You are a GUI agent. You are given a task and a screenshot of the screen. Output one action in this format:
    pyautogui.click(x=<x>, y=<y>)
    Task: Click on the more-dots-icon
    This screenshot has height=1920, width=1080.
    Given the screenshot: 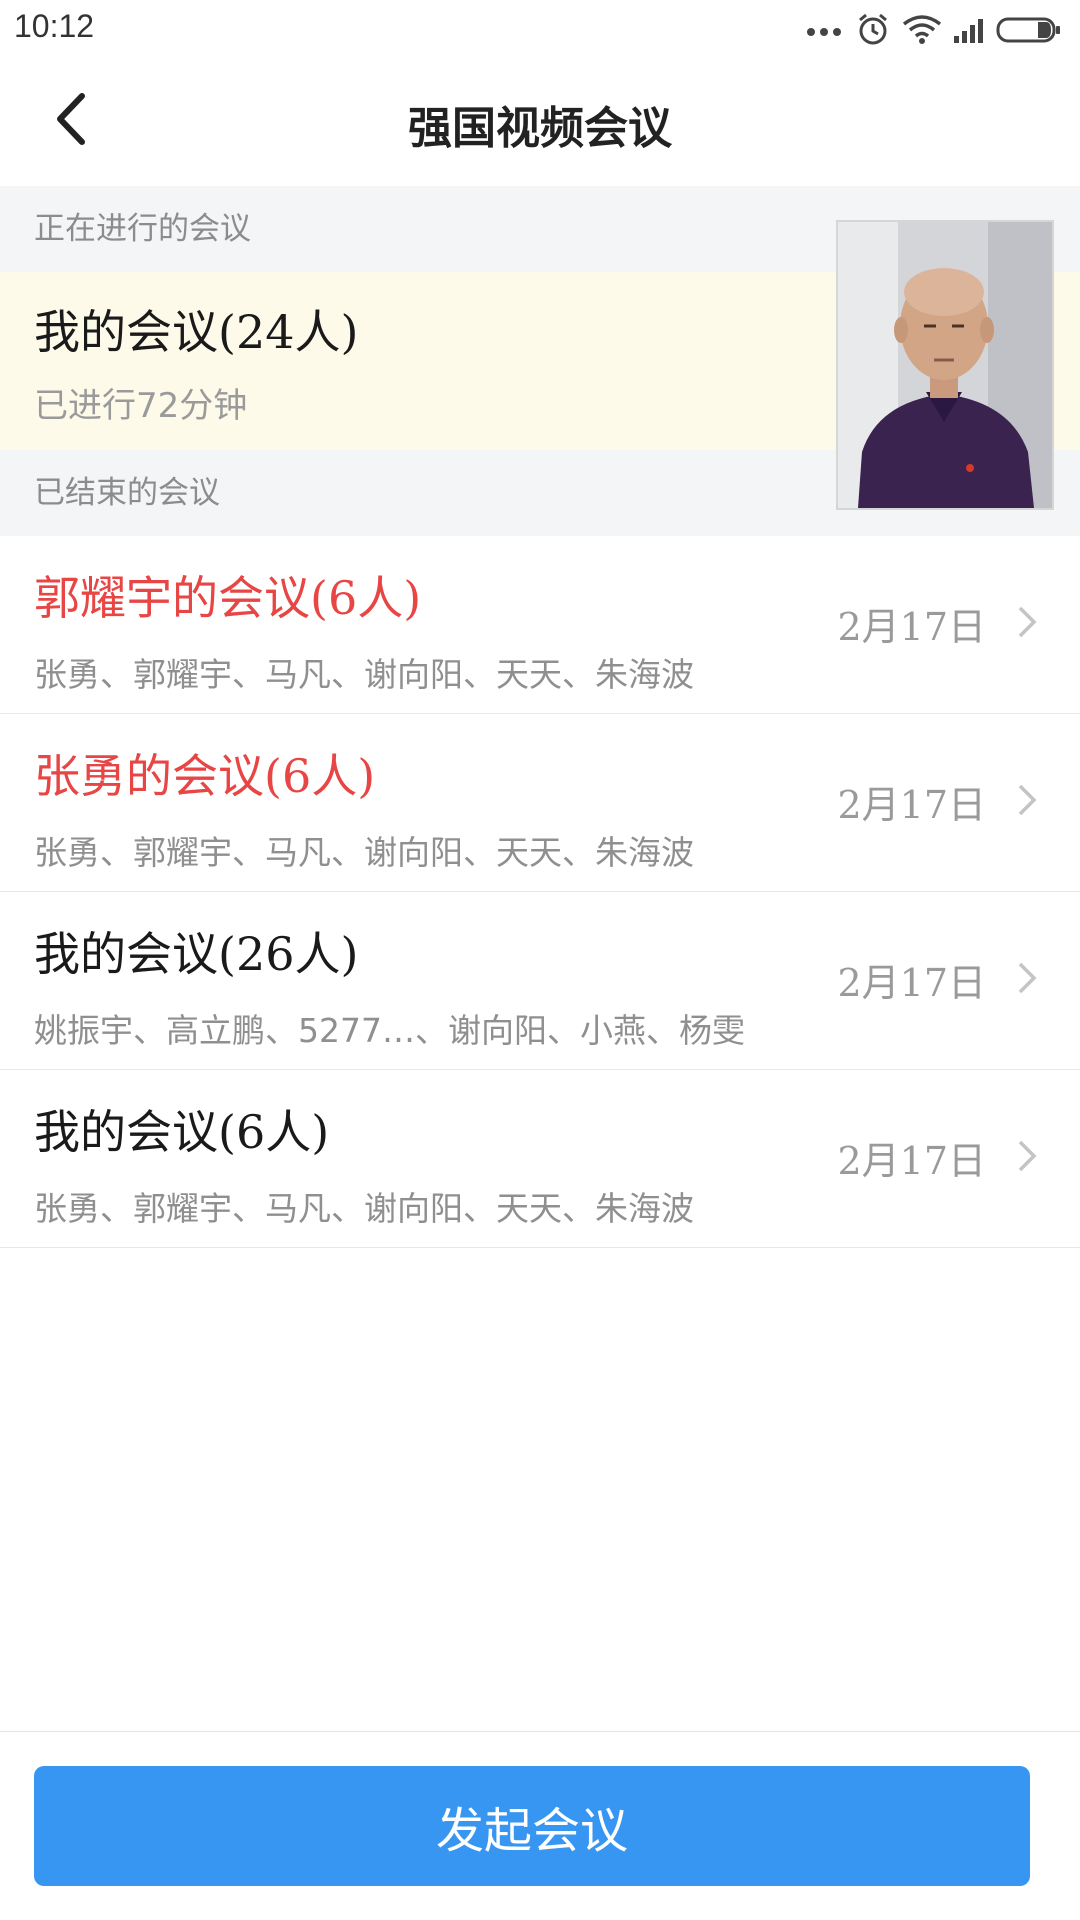 What is the action you would take?
    pyautogui.click(x=824, y=32)
    